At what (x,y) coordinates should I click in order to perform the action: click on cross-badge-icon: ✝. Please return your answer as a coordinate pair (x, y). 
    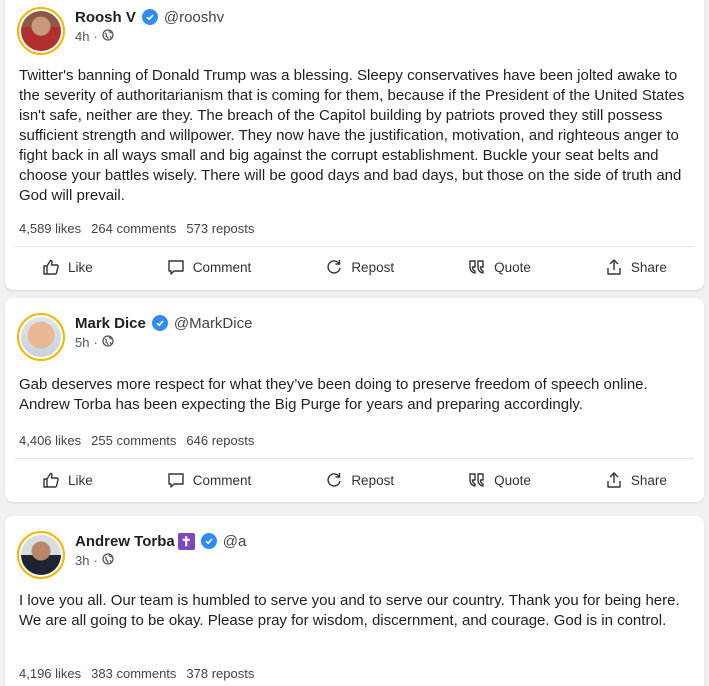
    Looking at the image, I should click on (186, 541).